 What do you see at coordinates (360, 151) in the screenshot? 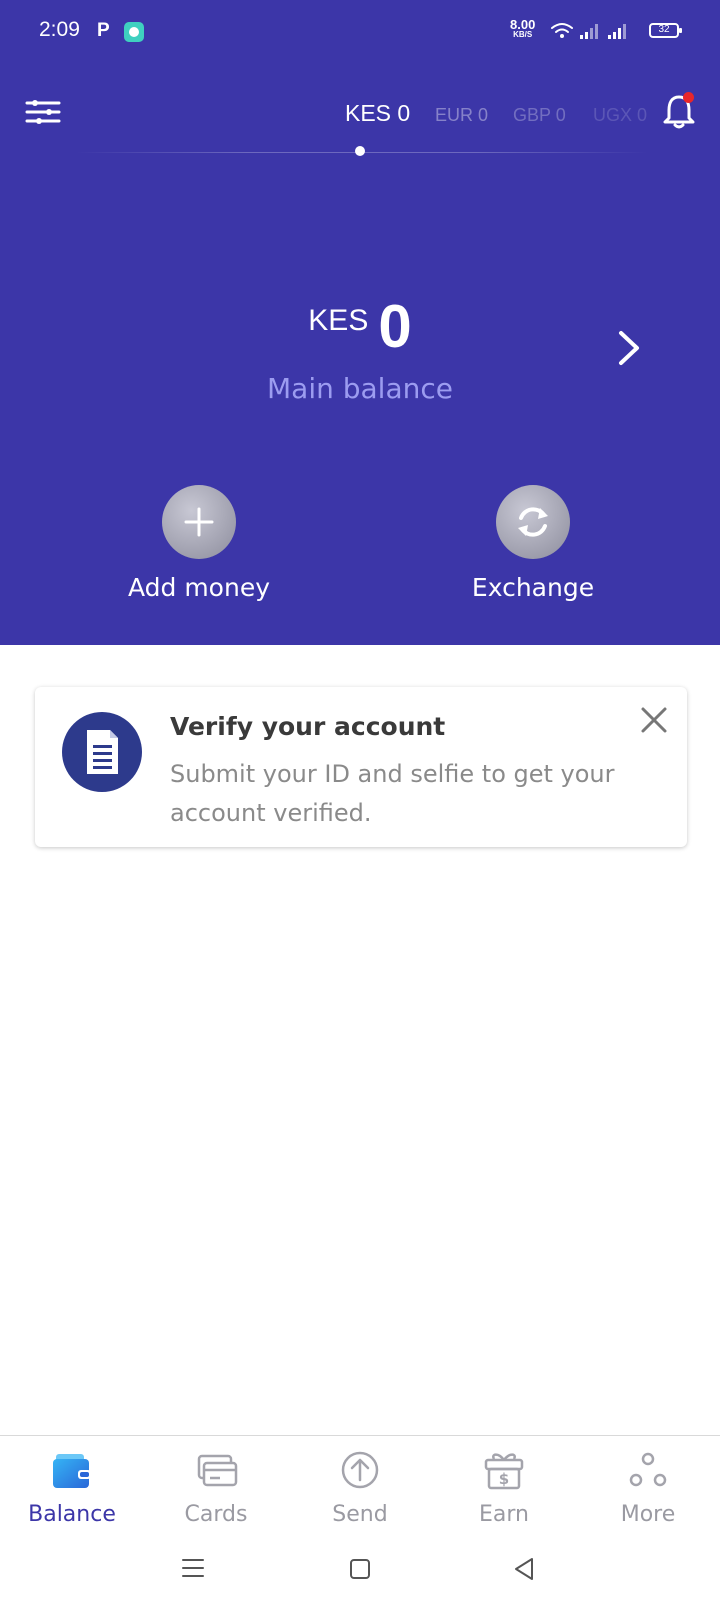
I see `active-tab-indicator` at bounding box center [360, 151].